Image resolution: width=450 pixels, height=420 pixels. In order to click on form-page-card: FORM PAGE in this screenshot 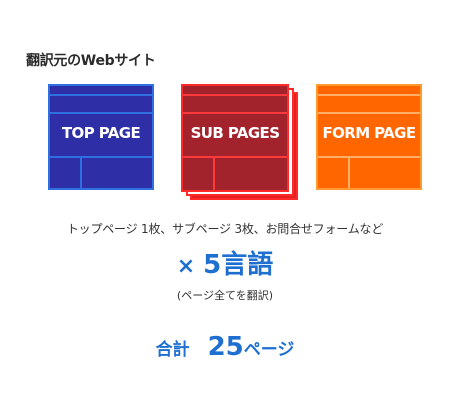, I will do `click(369, 137)`.